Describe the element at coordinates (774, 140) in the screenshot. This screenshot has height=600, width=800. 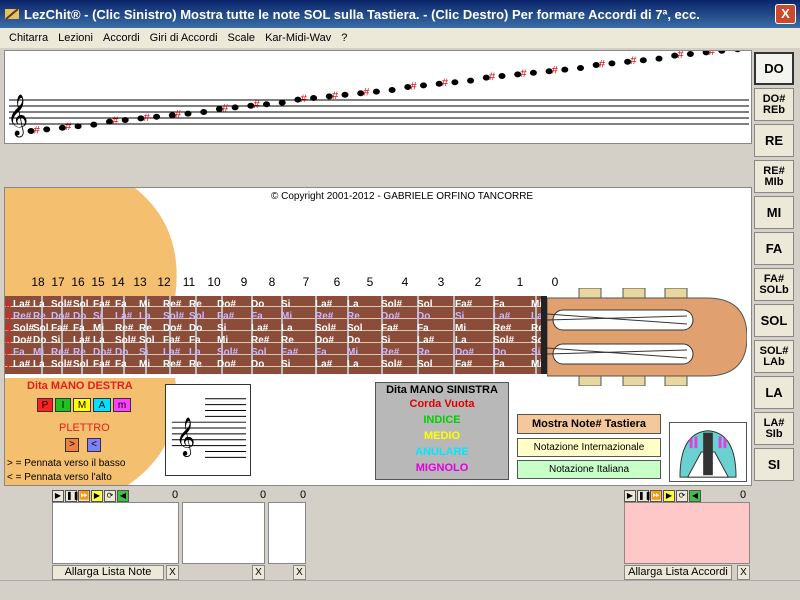
I see `note-button-2: RE` at that location.